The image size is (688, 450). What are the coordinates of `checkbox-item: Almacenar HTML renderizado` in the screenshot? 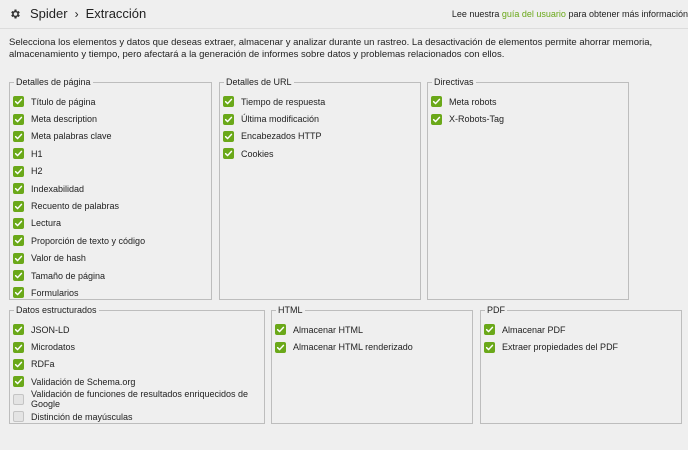 It's located at (344, 346).